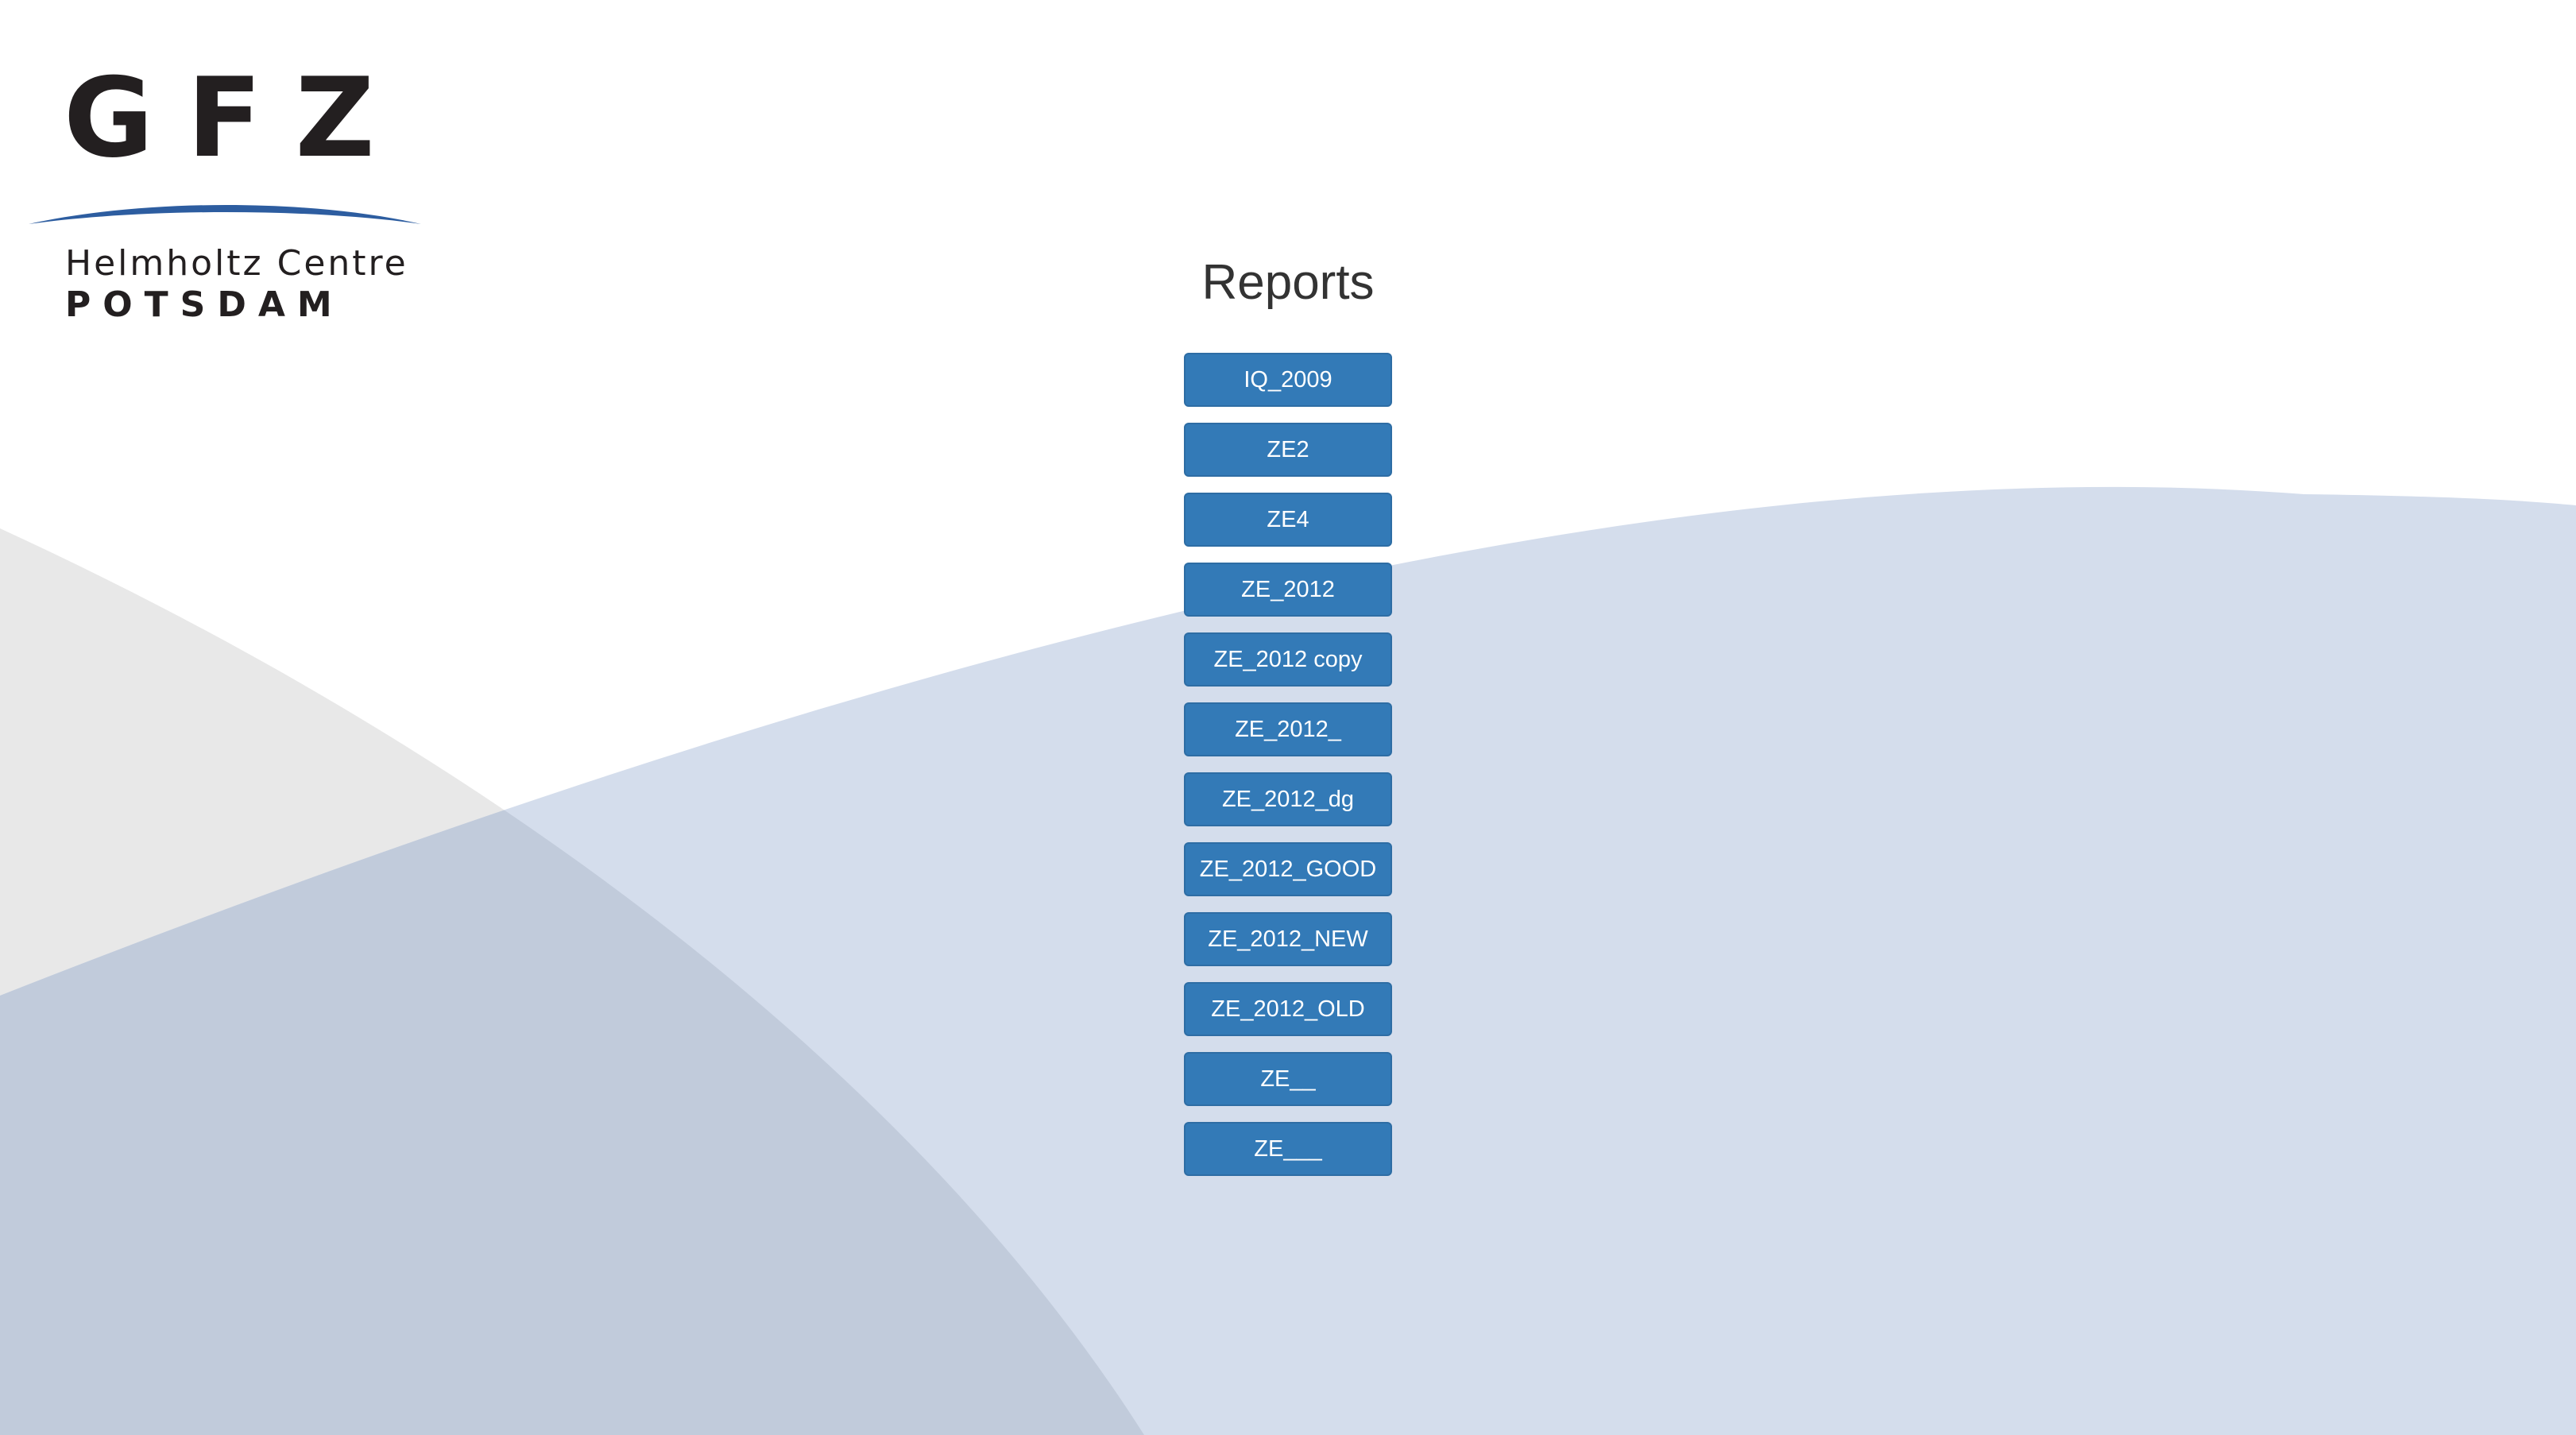 Image resolution: width=2576 pixels, height=1435 pixels. I want to click on list-item: ZE2, so click(1288, 458).